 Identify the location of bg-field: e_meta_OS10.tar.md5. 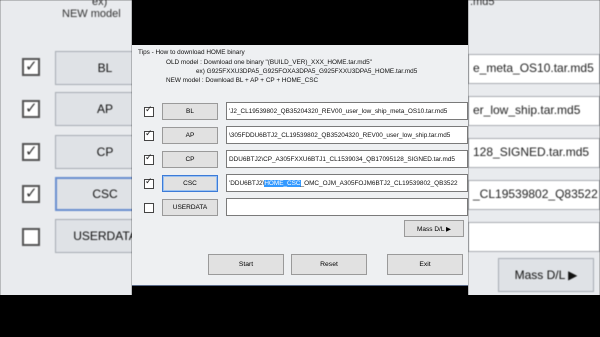
(534, 69).